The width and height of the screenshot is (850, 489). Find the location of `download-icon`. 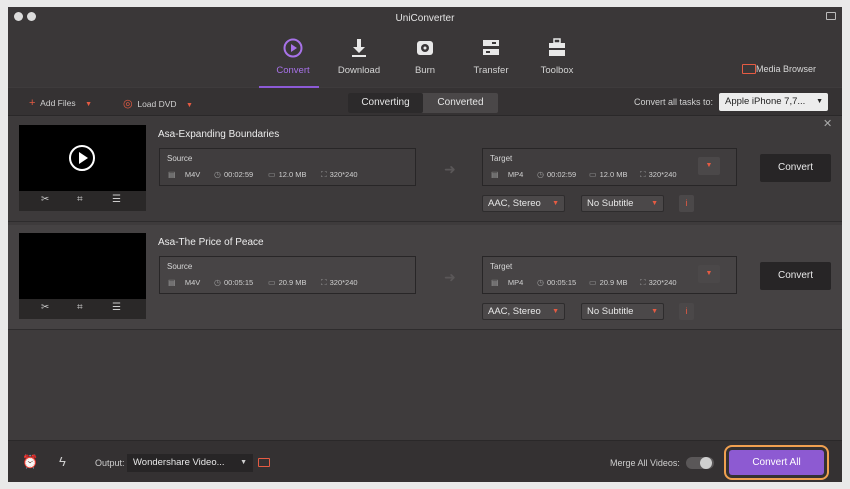

download-icon is located at coordinates (359, 48).